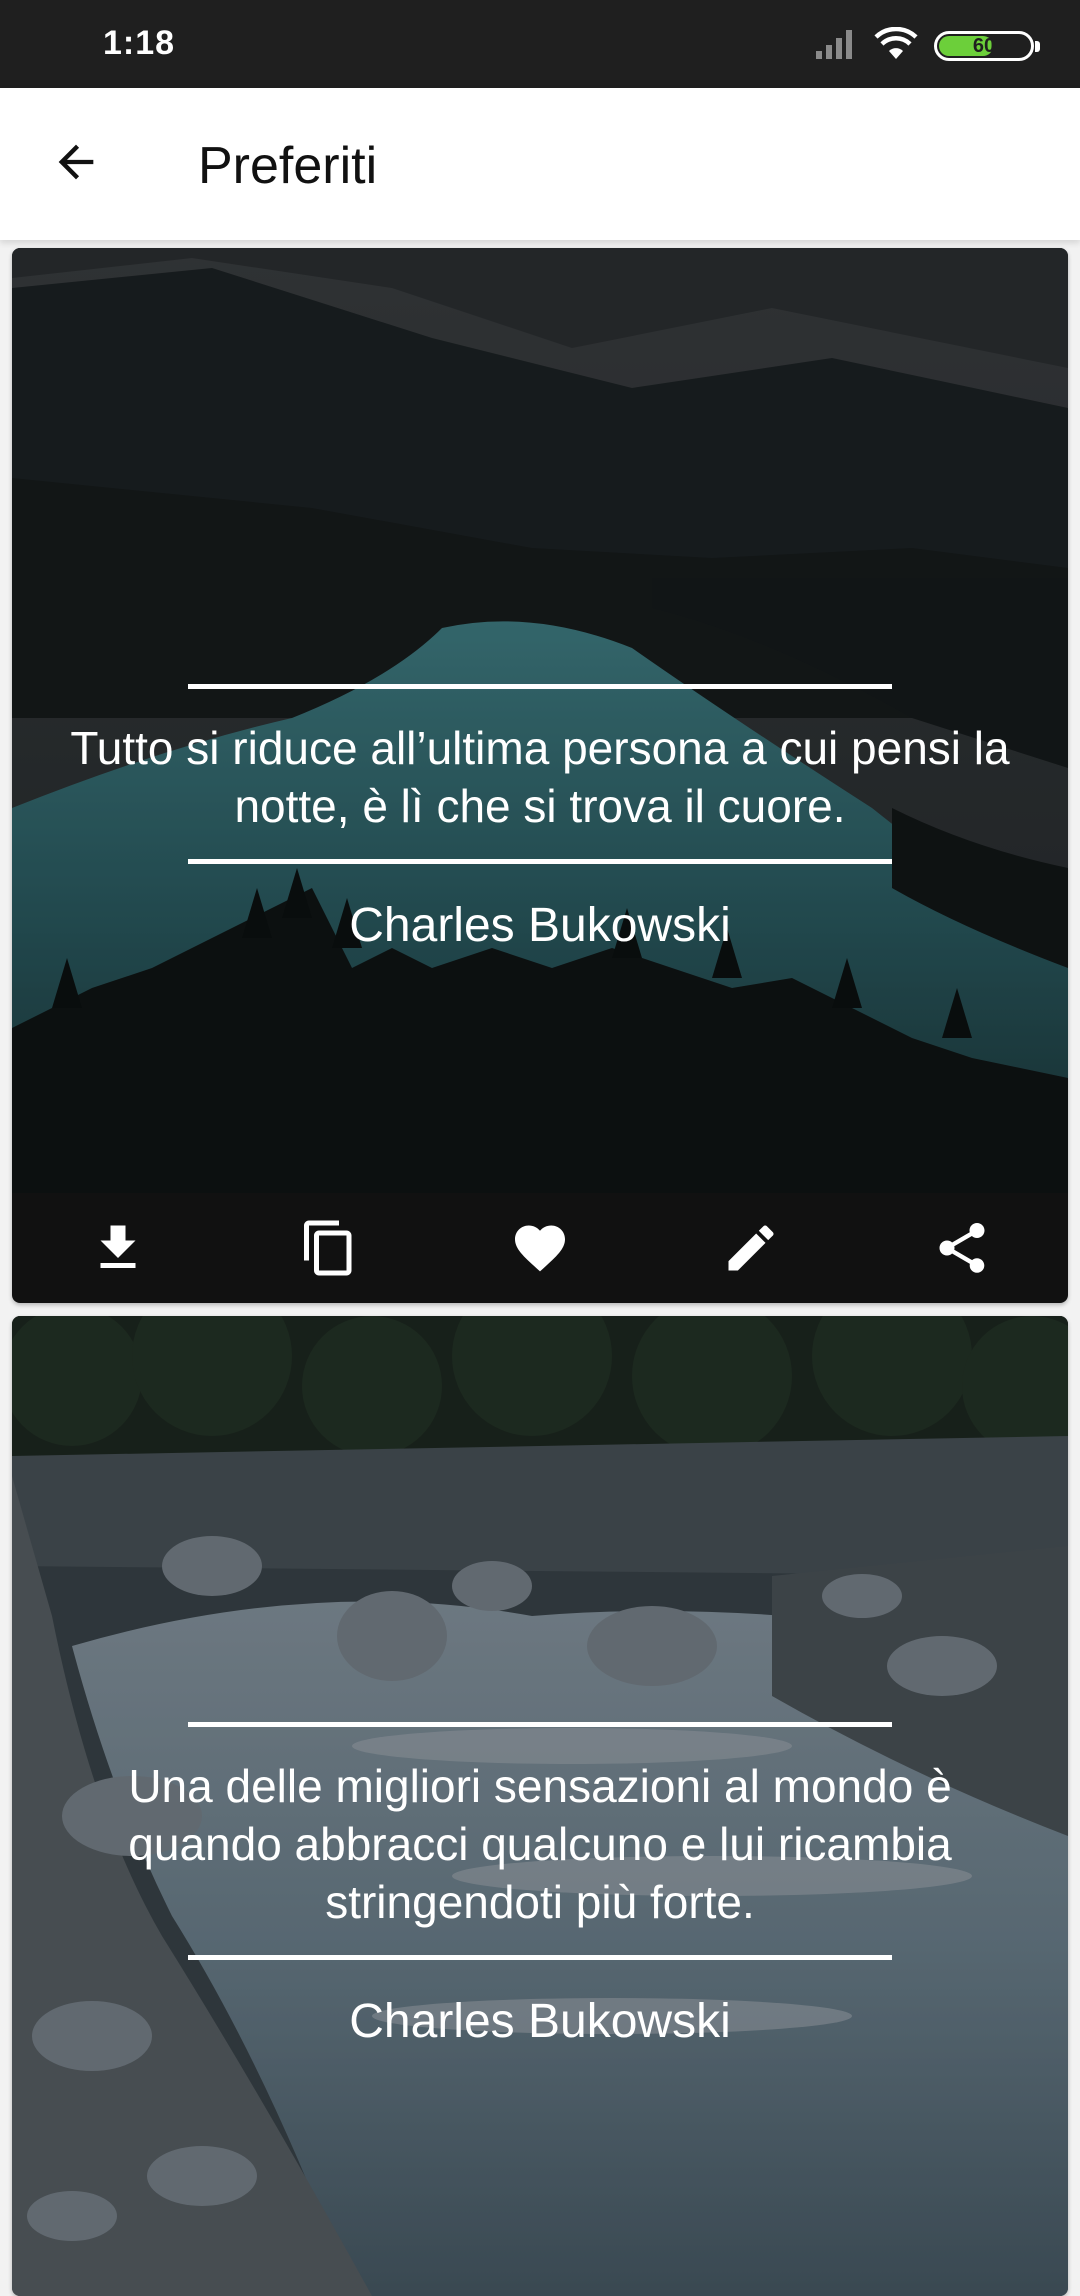 The image size is (1080, 2296). Describe the element at coordinates (927, 46) in the screenshot. I see `status-icons: 60` at that location.